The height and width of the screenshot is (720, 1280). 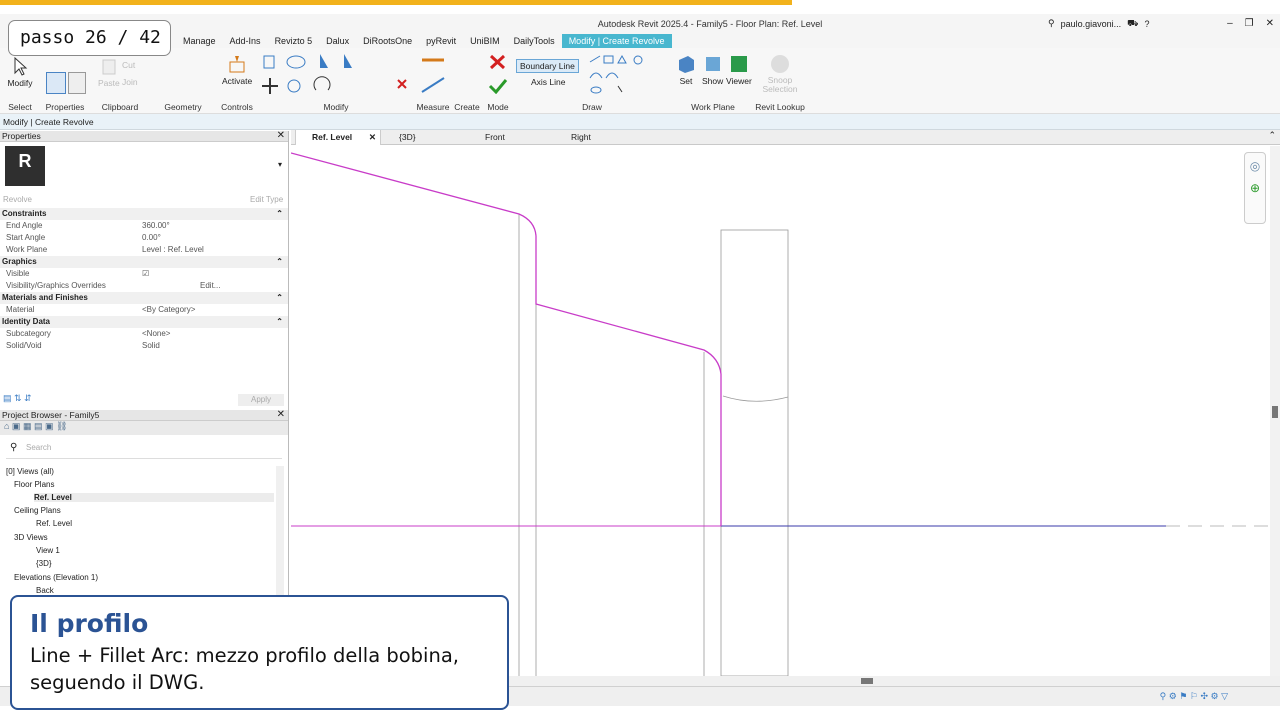 What do you see at coordinates (534, 41) in the screenshot?
I see `tab-dailytools: DailyTools` at bounding box center [534, 41].